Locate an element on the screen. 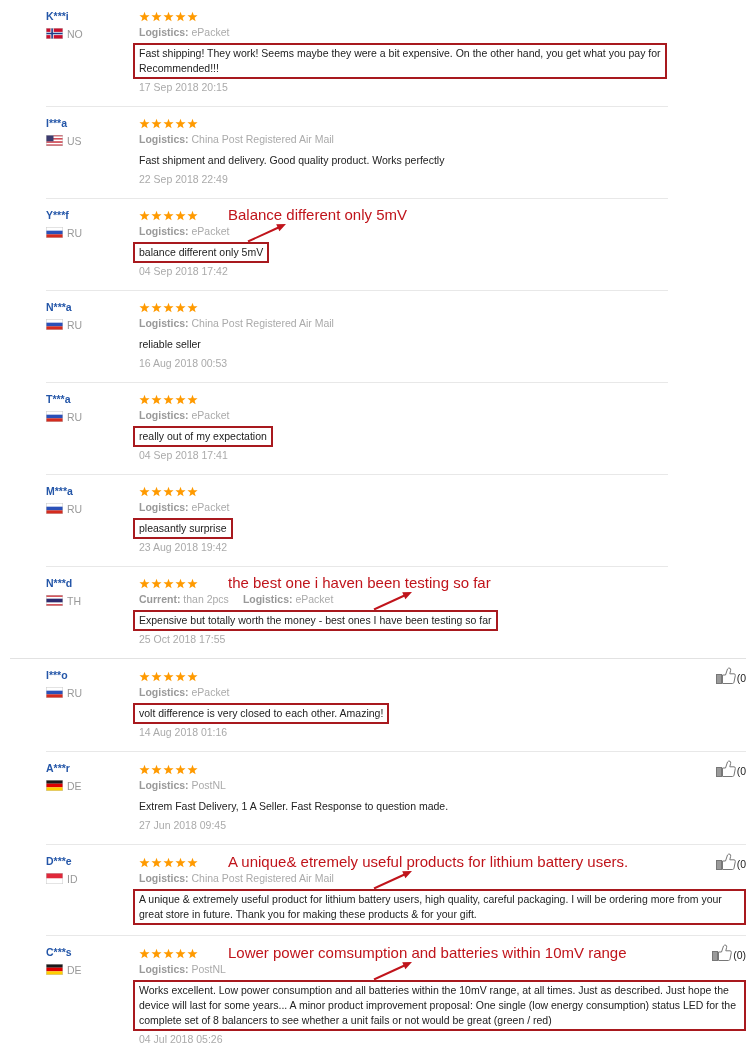 This screenshot has width=750, height=1055. reviewer-name: C***s is located at coordinates (59, 952).